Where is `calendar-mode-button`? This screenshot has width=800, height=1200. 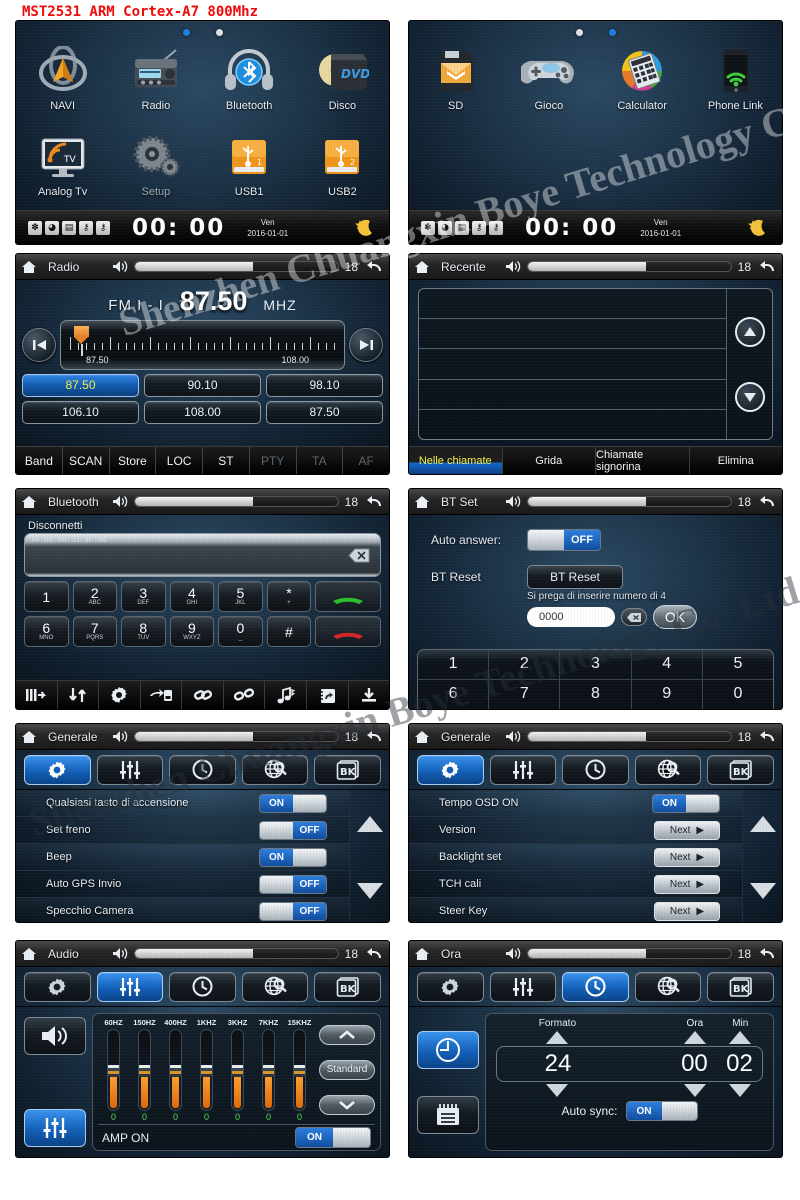 calendar-mode-button is located at coordinates (448, 1114).